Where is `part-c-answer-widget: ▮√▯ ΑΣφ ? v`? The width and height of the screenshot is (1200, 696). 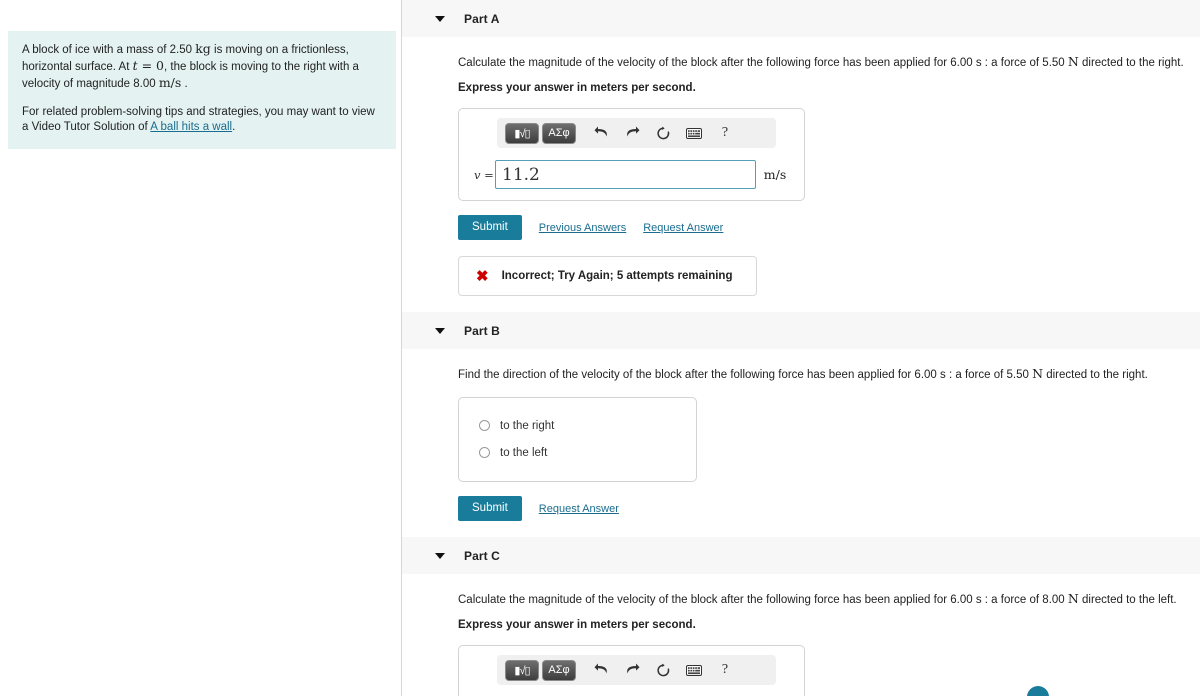
part-c-answer-widget: ▮√▯ ΑΣφ ? v is located at coordinates (631, 670).